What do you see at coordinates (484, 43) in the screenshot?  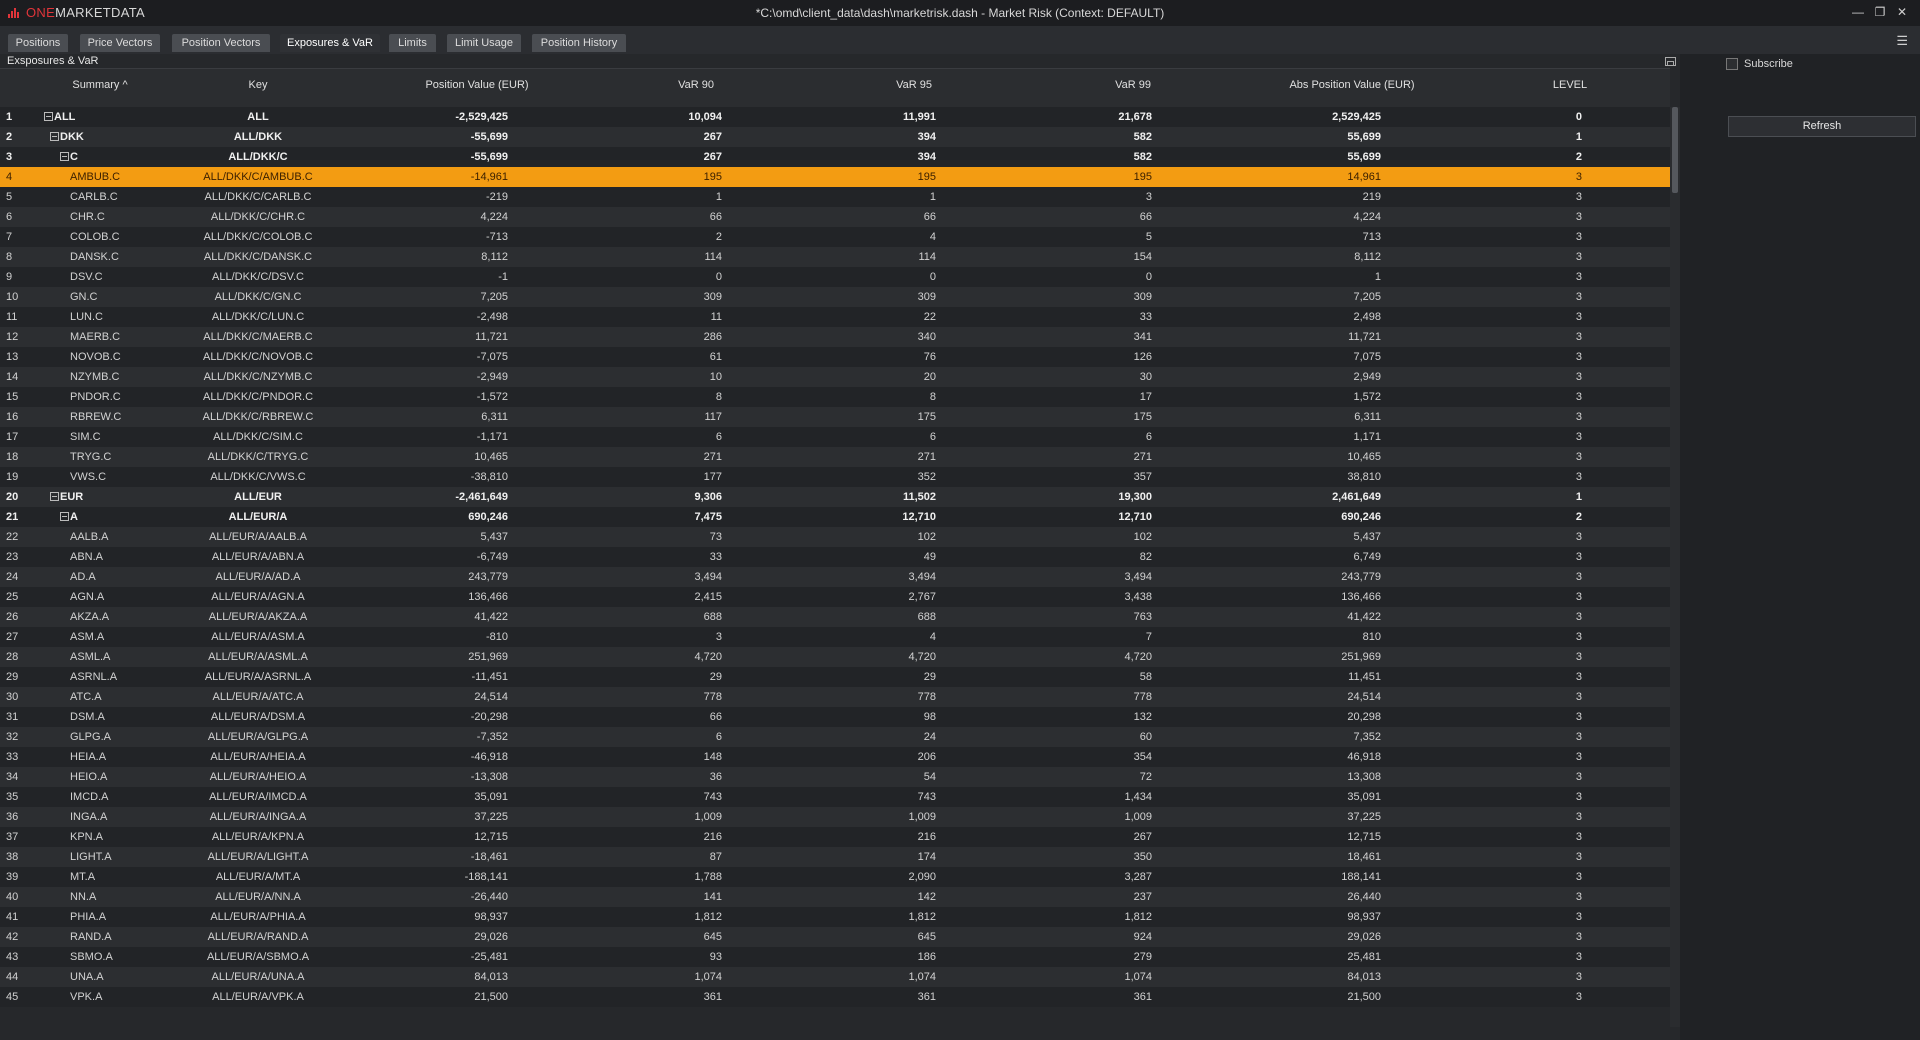 I see `tab-limit-usage: Limit Usage` at bounding box center [484, 43].